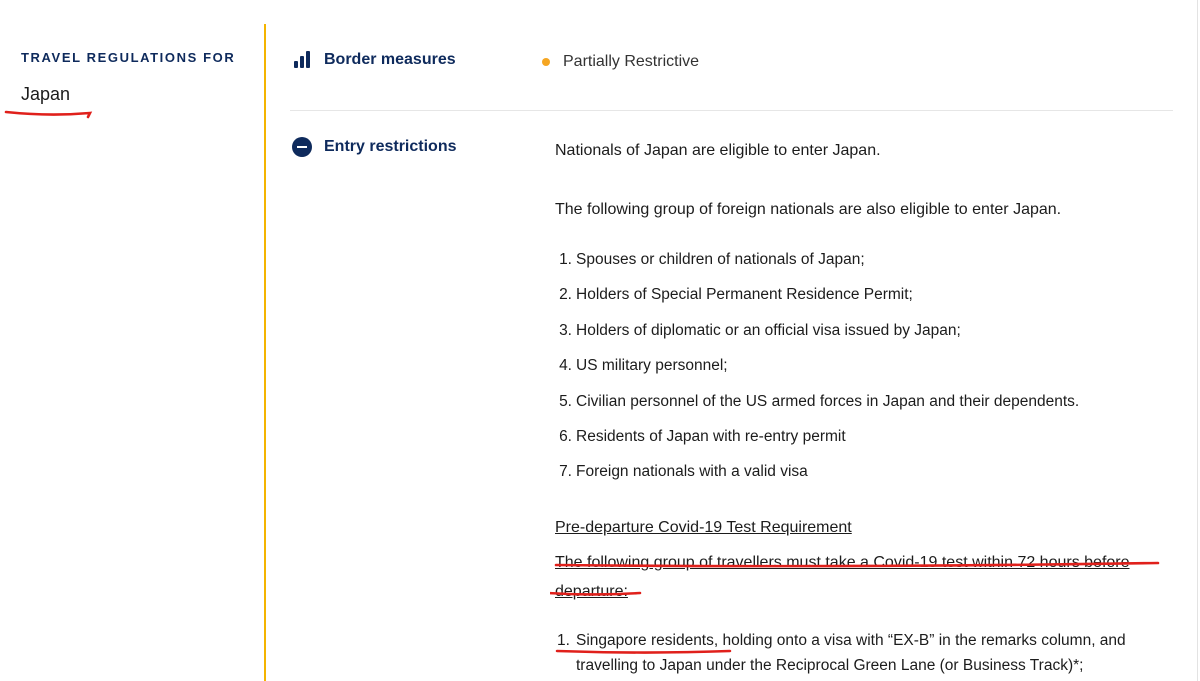  Describe the element at coordinates (565, 401) in the screenshot. I see `list-item-number: 5.` at that location.